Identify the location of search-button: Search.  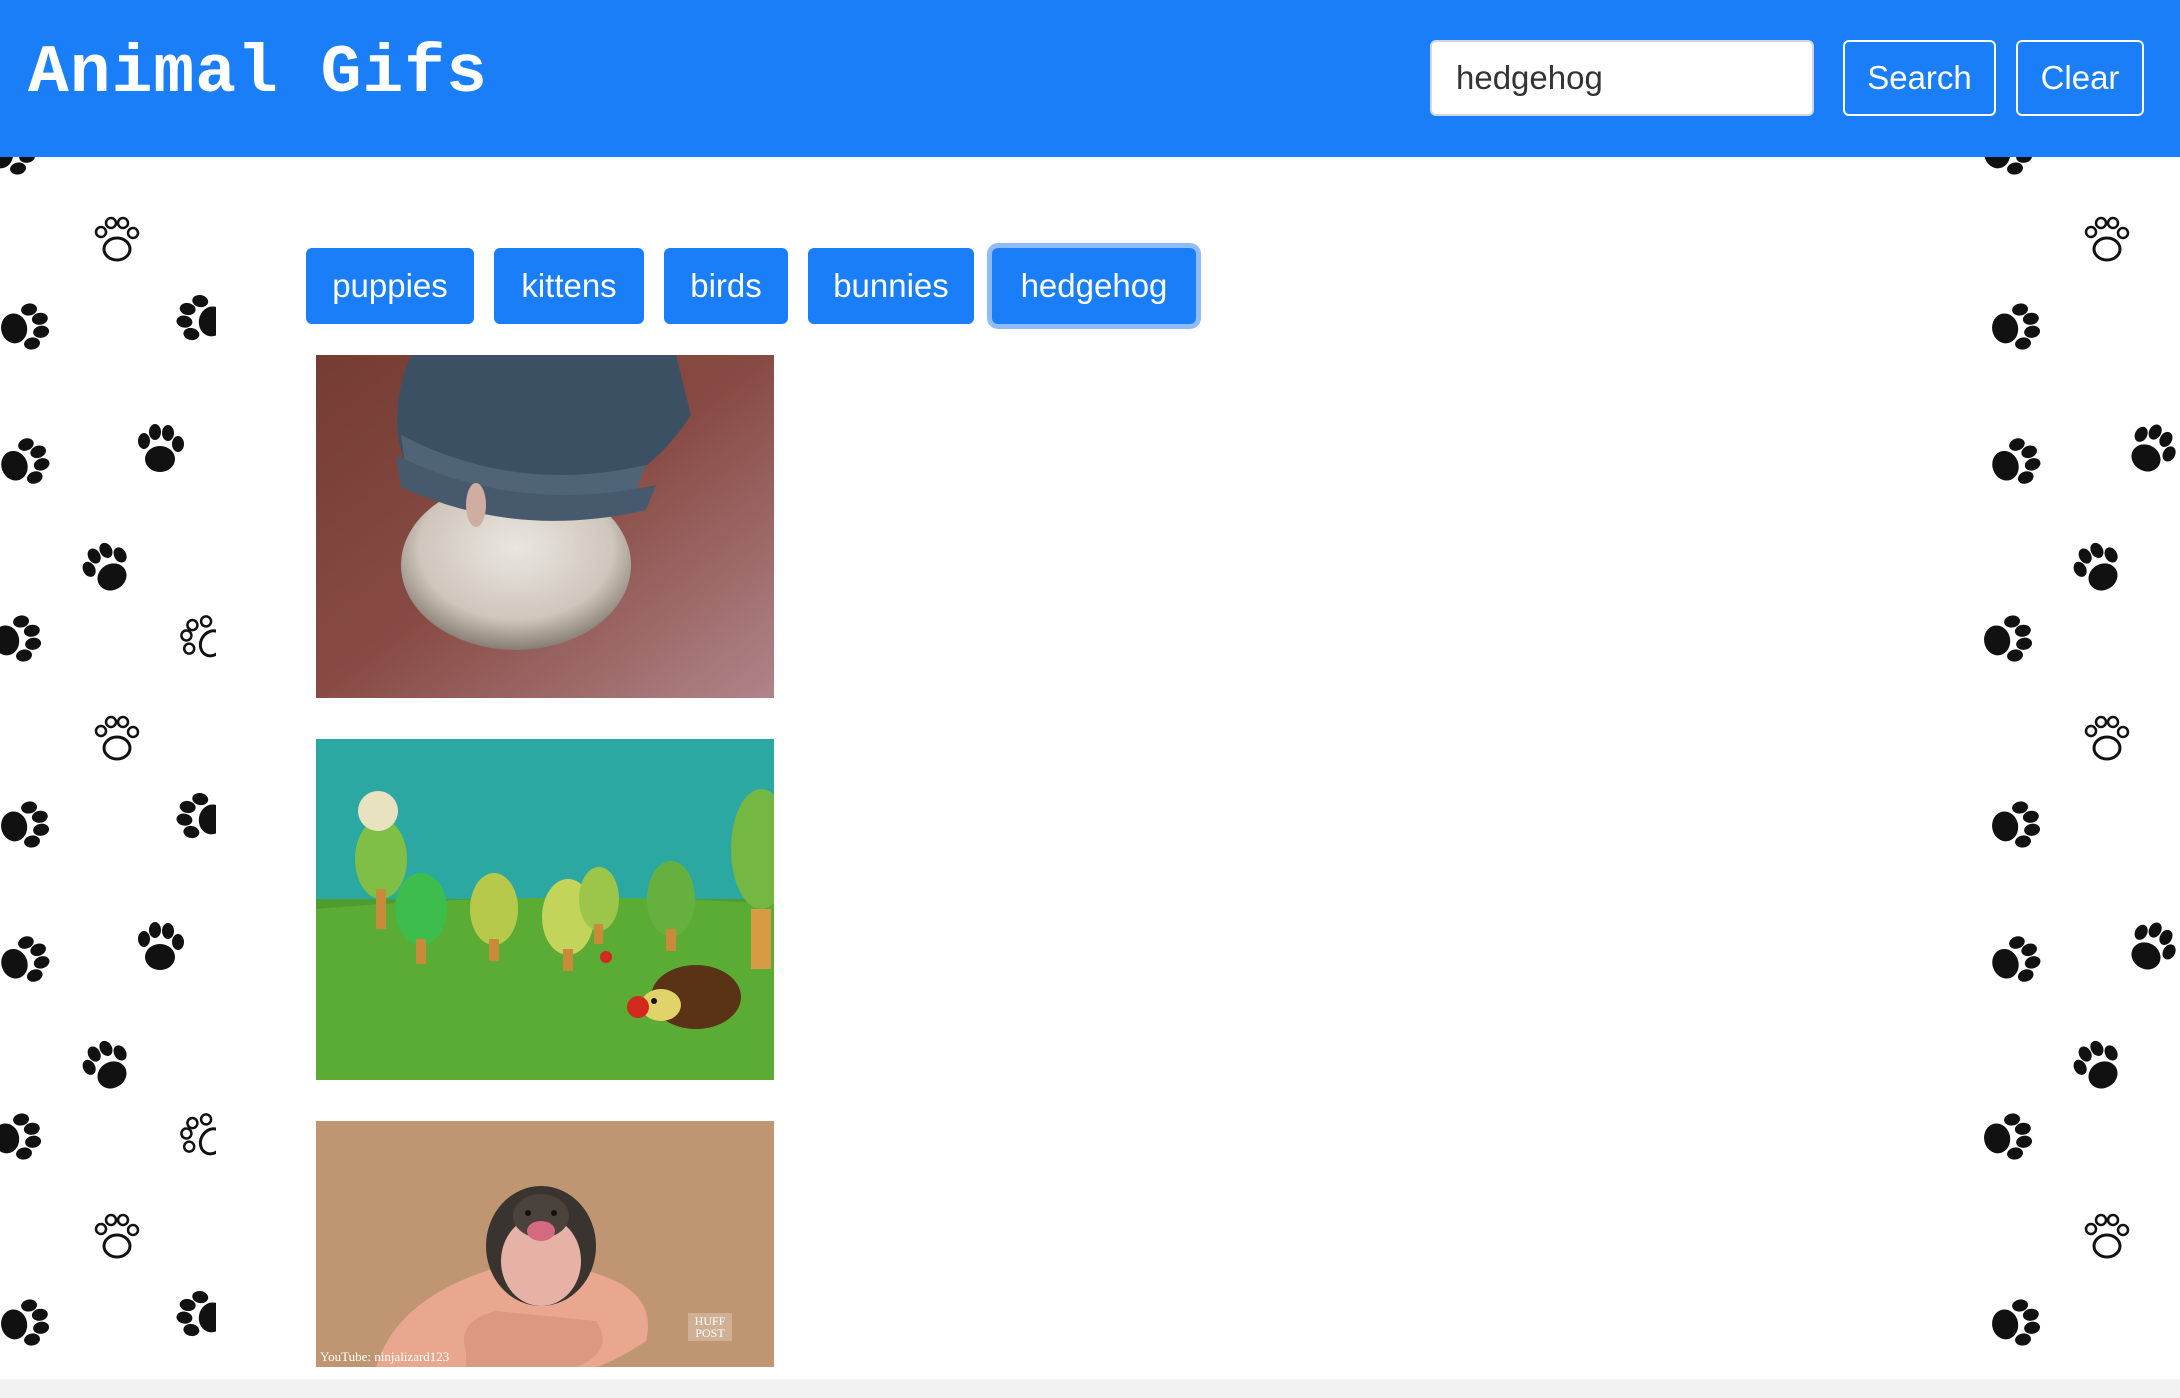
(1919, 78).